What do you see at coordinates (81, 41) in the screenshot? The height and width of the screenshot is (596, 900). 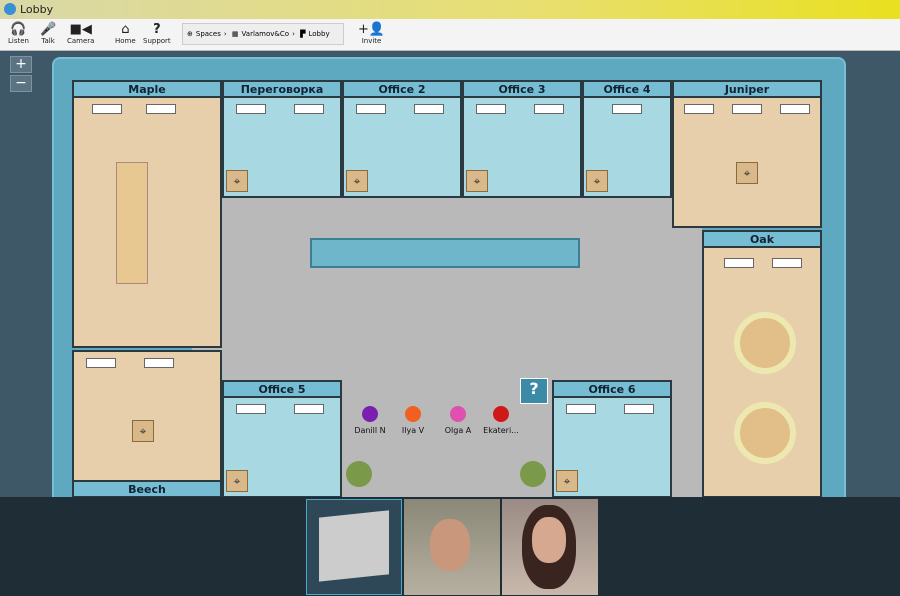 I see `camera-label: Camera` at bounding box center [81, 41].